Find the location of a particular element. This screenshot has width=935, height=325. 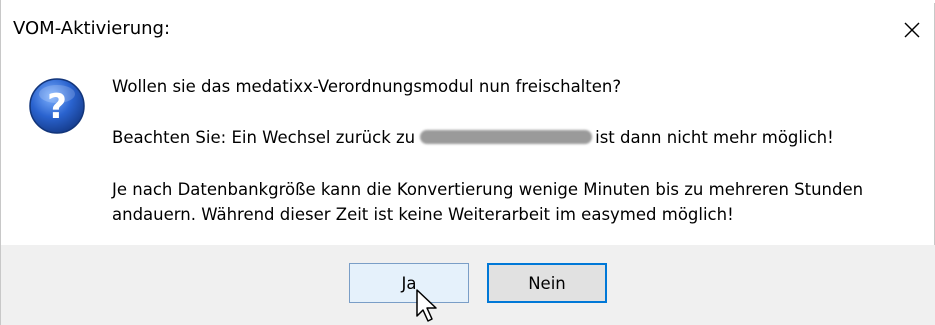

dialog-title: VOM-Aktivierung: is located at coordinates (92, 28).